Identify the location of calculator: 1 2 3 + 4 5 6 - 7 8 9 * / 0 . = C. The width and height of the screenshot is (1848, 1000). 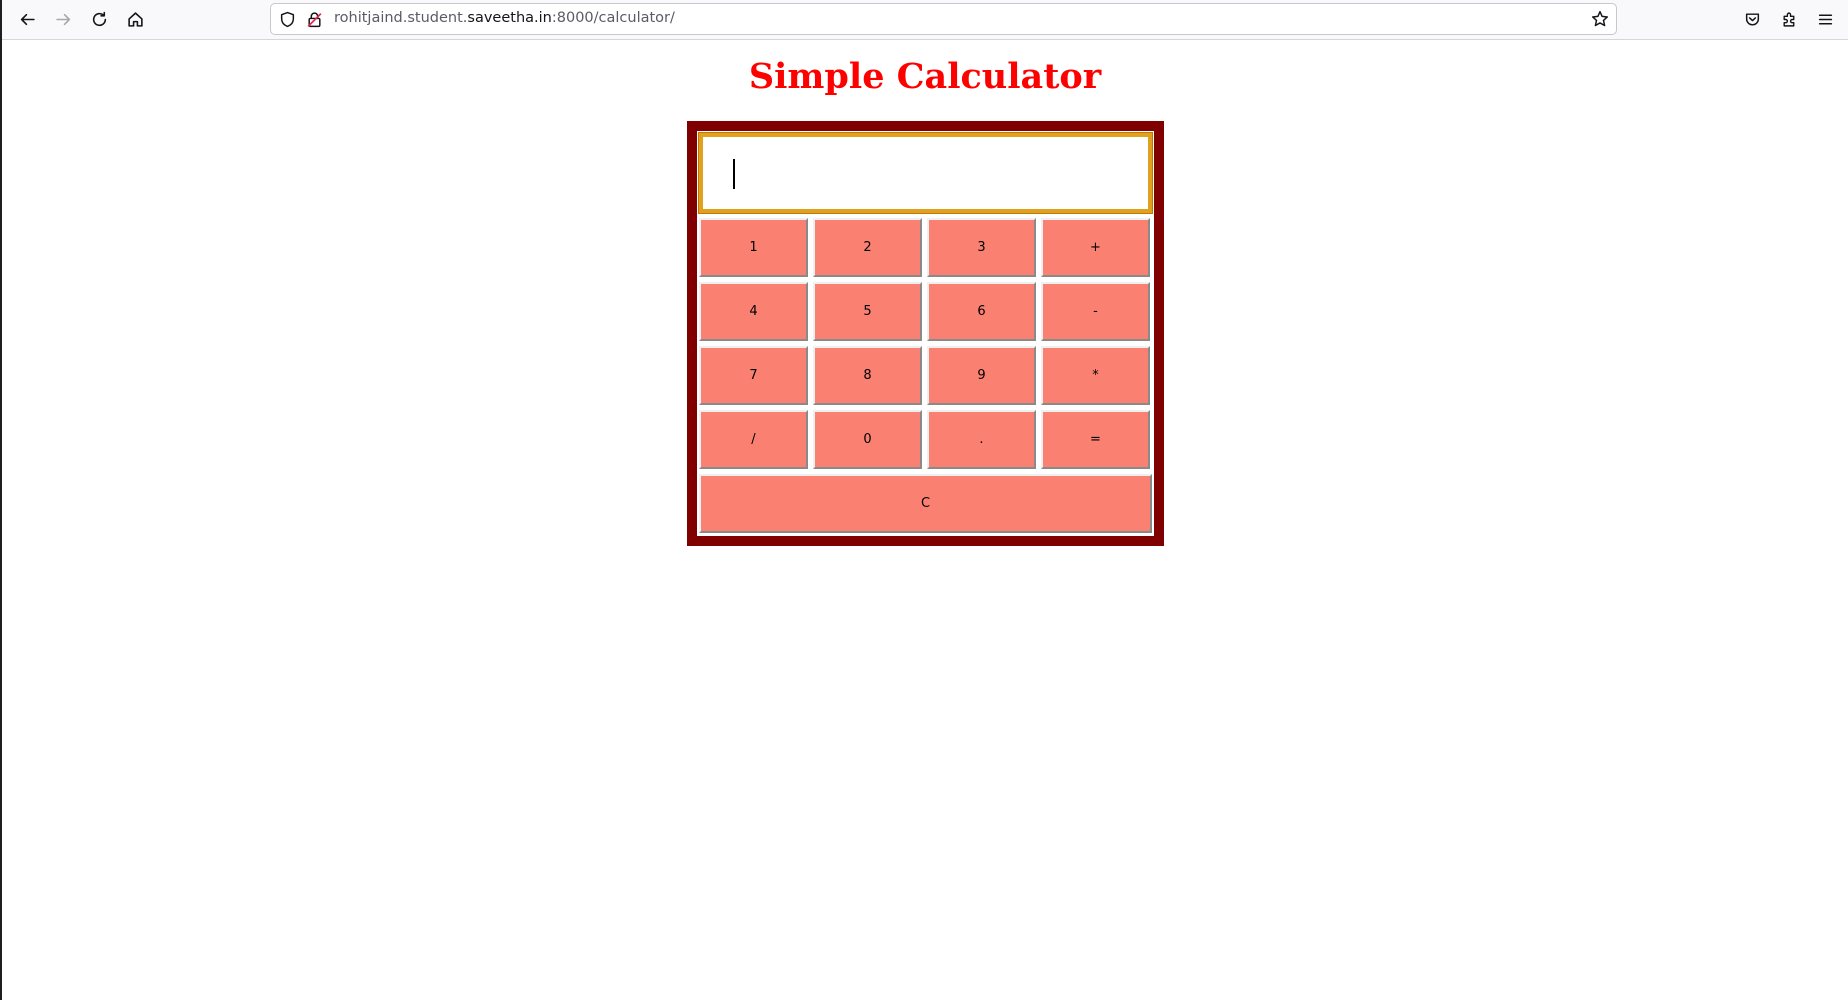
(925, 333).